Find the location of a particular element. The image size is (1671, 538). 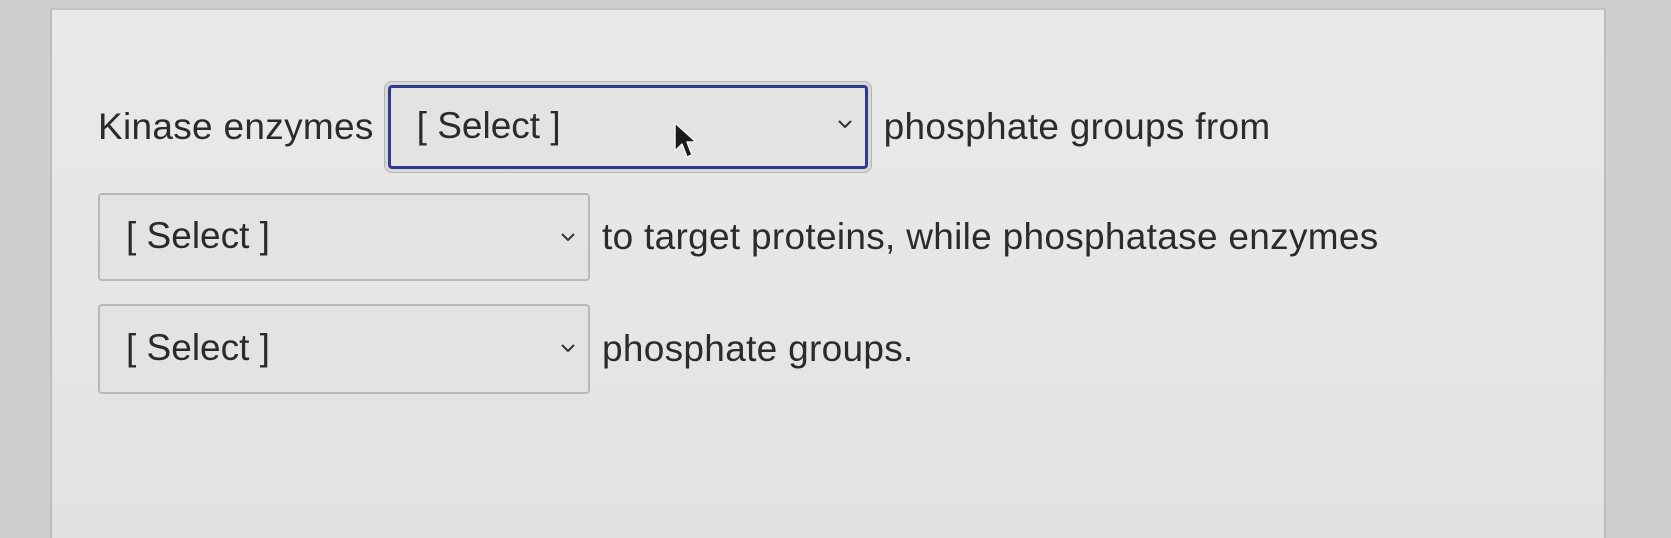

kinase-action-dropdown: [ Select ] is located at coordinates (627, 127).